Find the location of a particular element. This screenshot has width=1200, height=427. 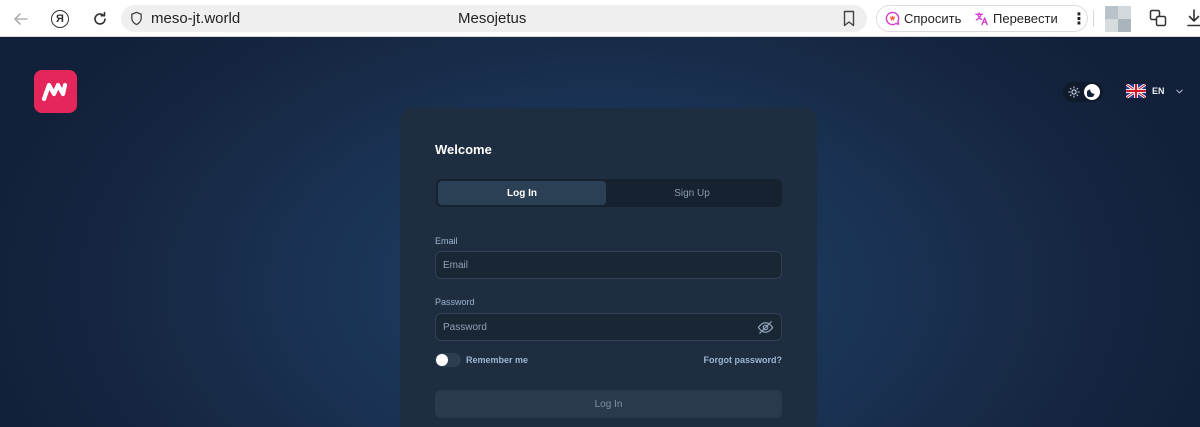

ai-actions-bar: Спросить Перевести ⋮ is located at coordinates (982, 18).